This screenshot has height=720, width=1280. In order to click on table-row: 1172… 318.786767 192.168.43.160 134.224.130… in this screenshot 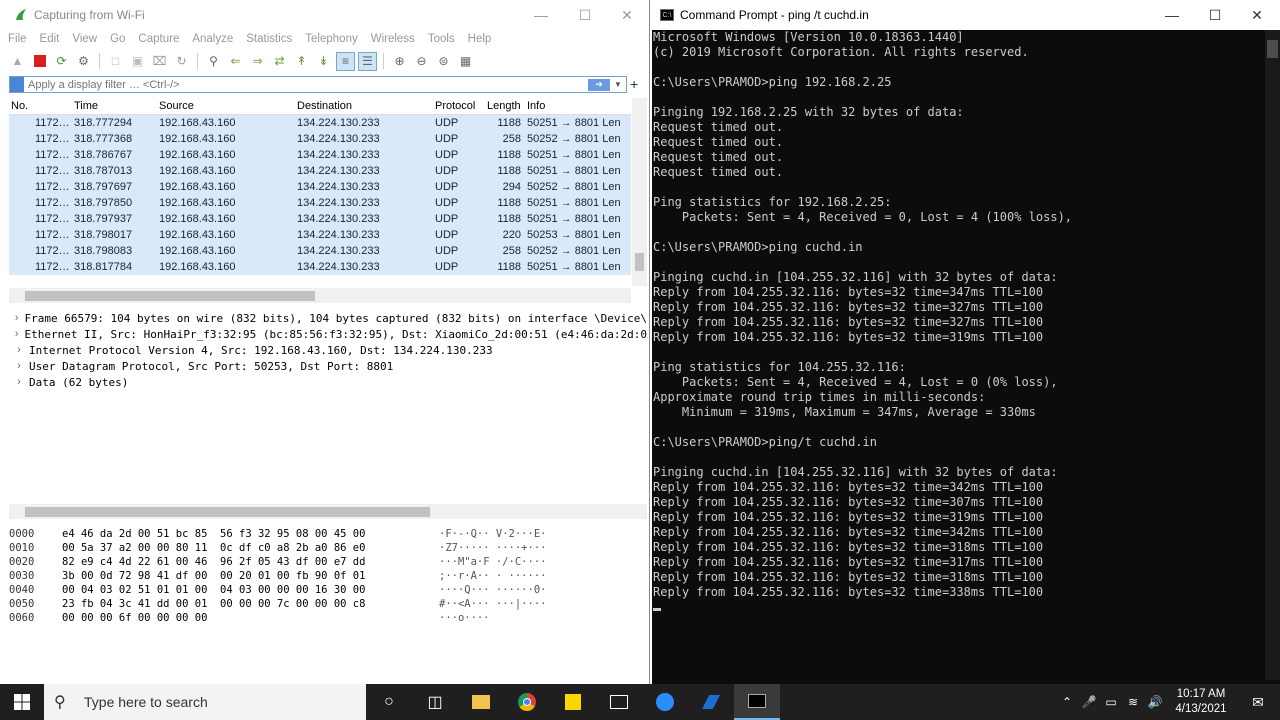, I will do `click(320, 155)`.